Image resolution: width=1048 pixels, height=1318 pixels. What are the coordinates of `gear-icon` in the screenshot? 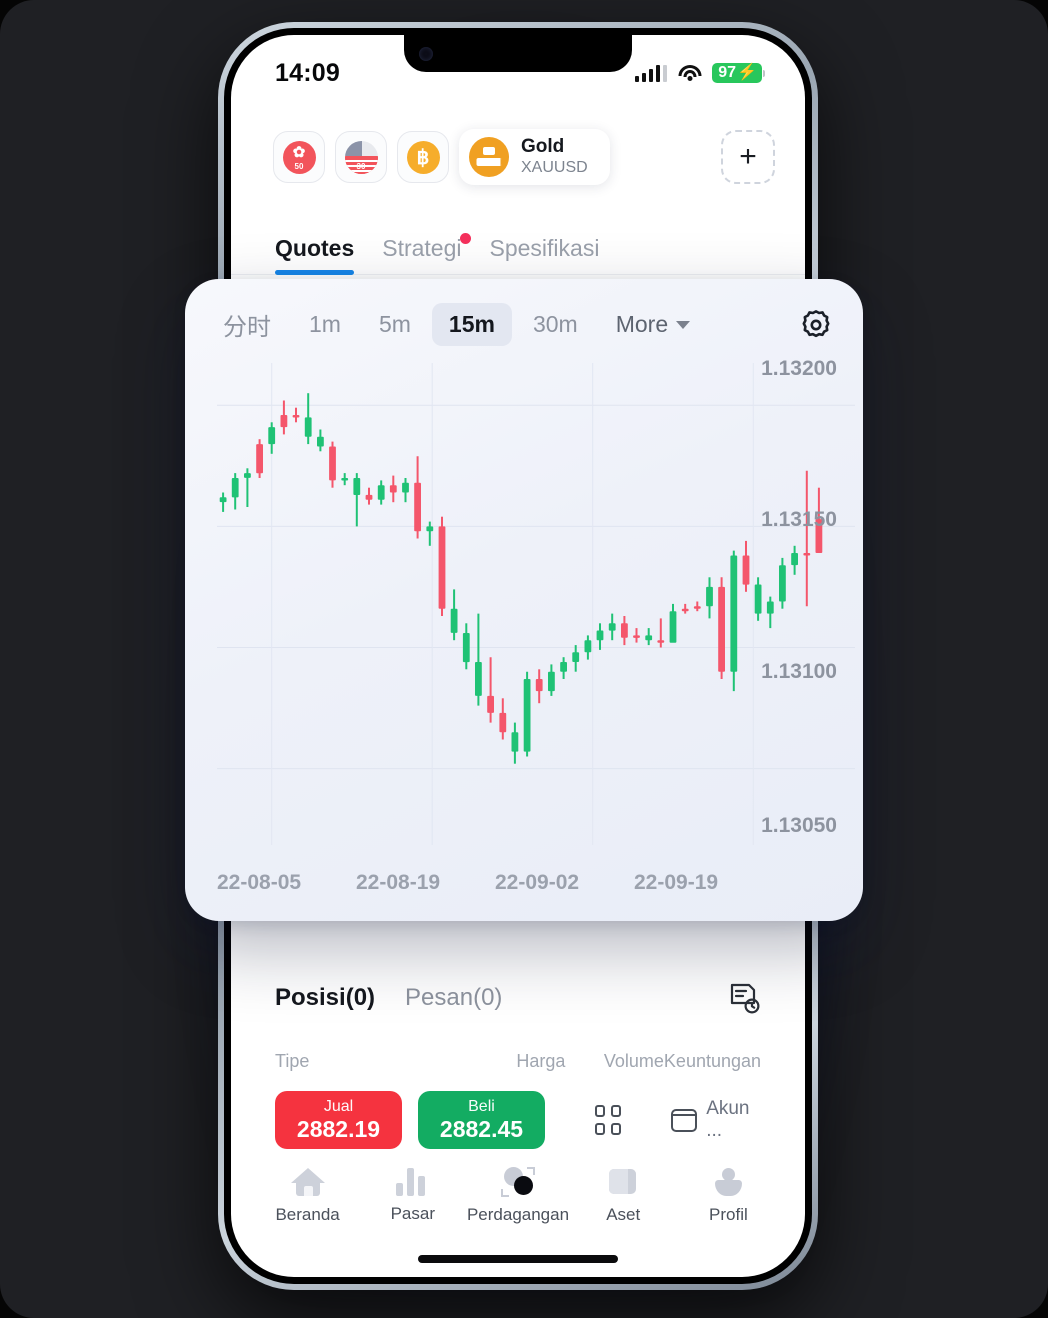 It's located at (816, 325).